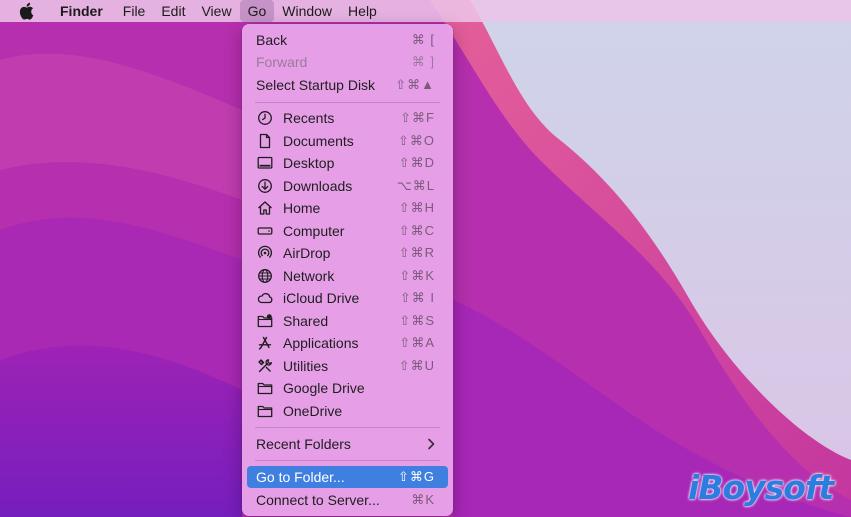 Image resolution: width=851 pixels, height=517 pixels. I want to click on menu-item-back: Back ⌘ [, so click(347, 40).